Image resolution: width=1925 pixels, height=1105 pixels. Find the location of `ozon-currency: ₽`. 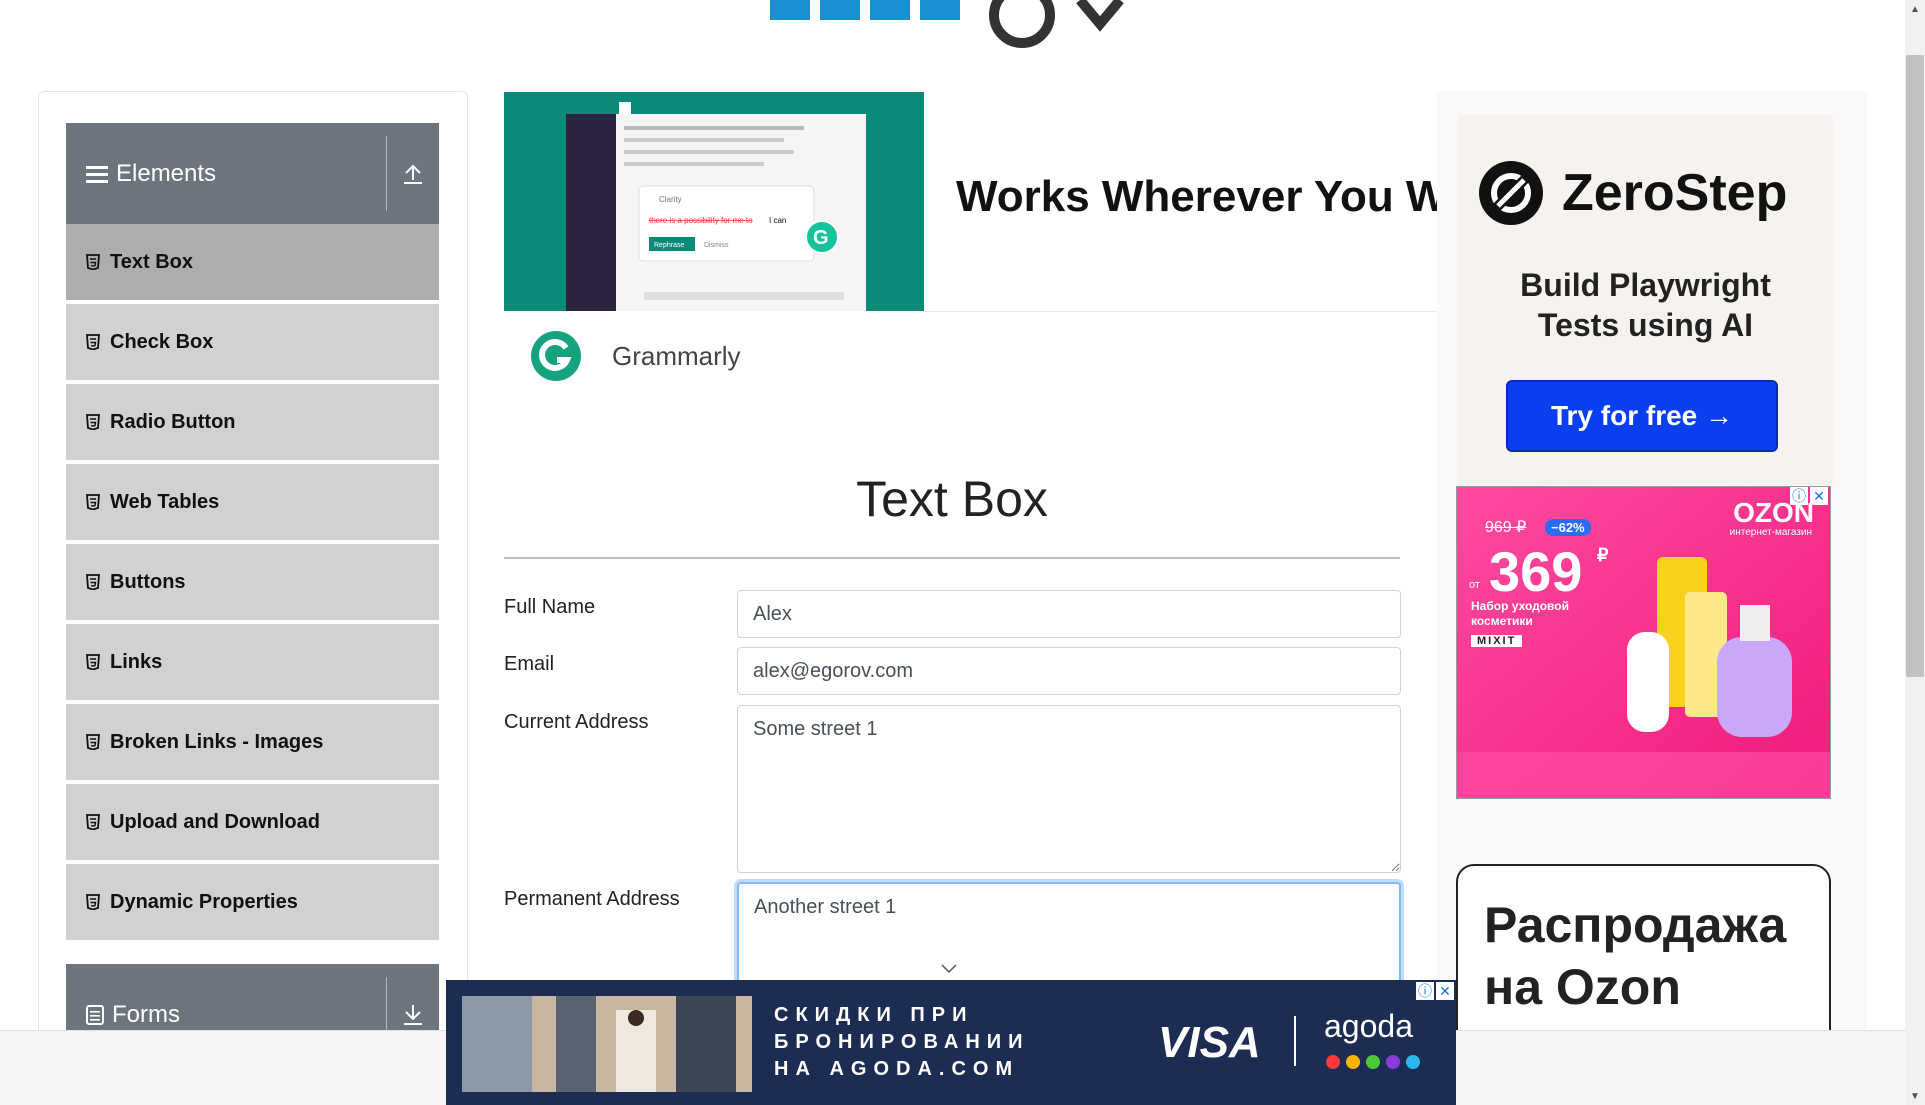

ozon-currency: ₽ is located at coordinates (1603, 555).